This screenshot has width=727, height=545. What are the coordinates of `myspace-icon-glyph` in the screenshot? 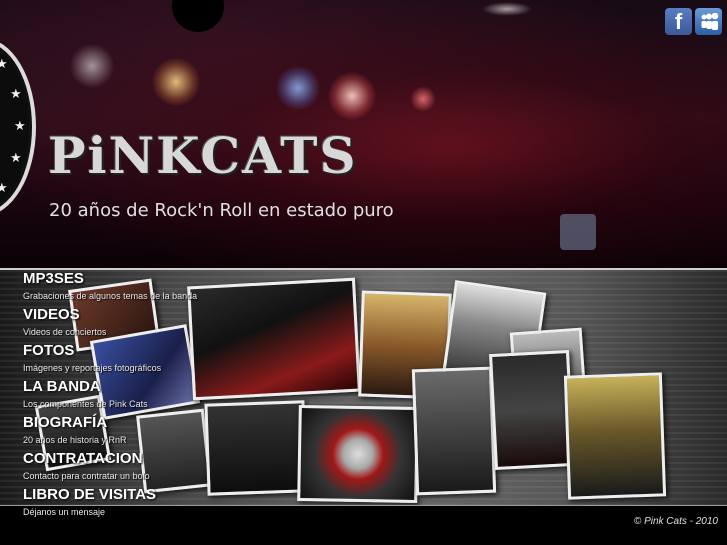 It's located at (709, 21).